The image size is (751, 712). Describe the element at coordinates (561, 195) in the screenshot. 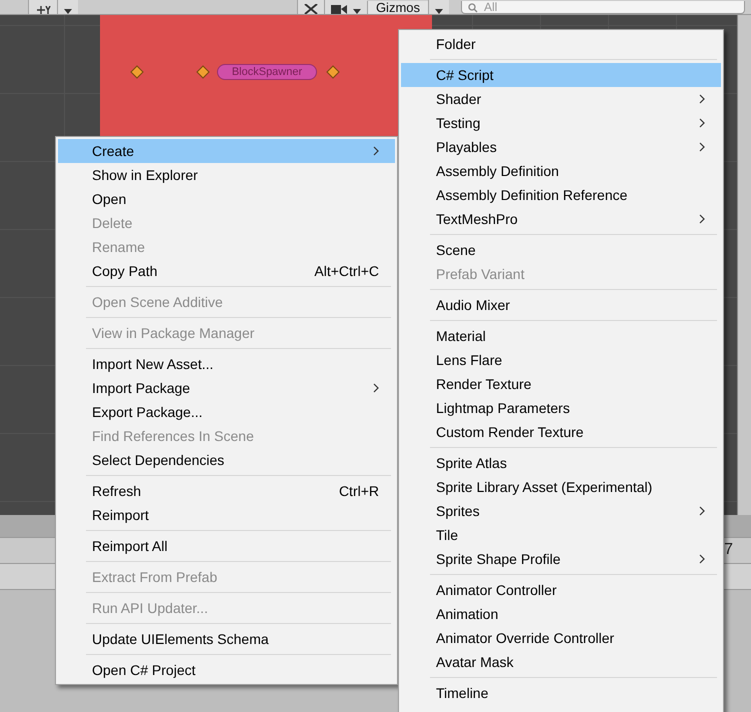

I see `menu-item: Assembly Definition Reference` at that location.